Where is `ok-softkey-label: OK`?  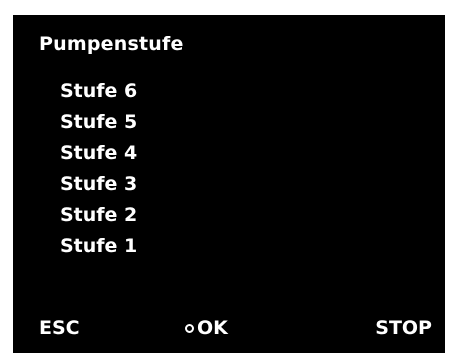 ok-softkey-label: OK is located at coordinates (212, 328).